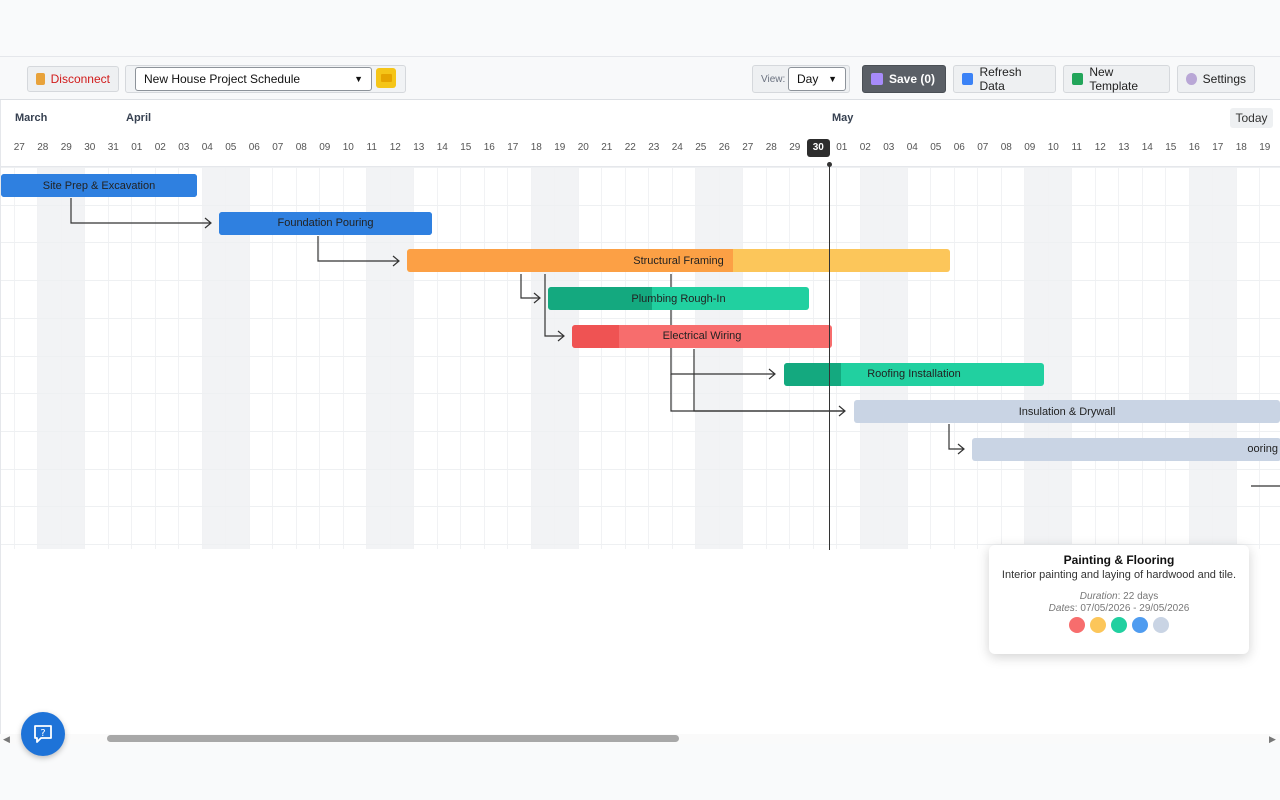  I want to click on save-button: Save (0), so click(904, 79).